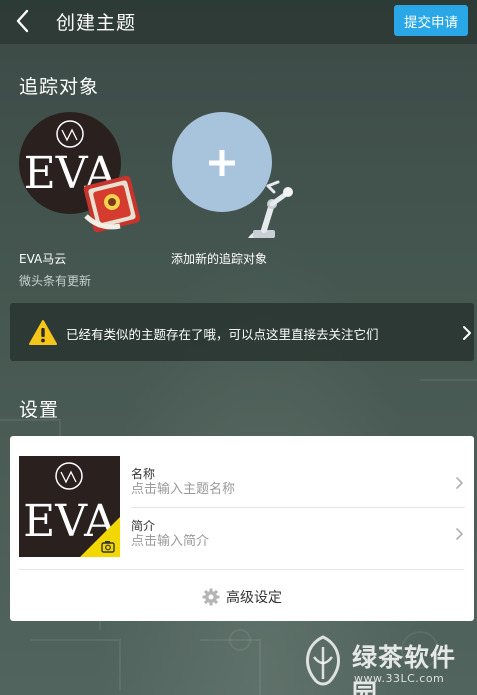 The width and height of the screenshot is (477, 695). What do you see at coordinates (222, 163) in the screenshot?
I see `plus-icon` at bounding box center [222, 163].